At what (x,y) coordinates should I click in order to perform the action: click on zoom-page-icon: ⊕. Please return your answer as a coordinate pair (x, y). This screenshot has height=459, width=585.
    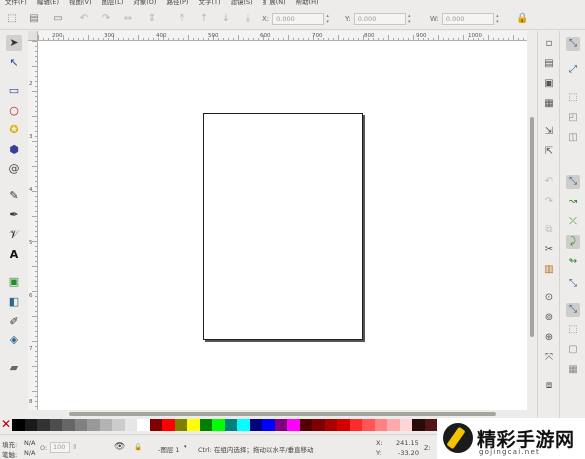
    Looking at the image, I should click on (549, 338).